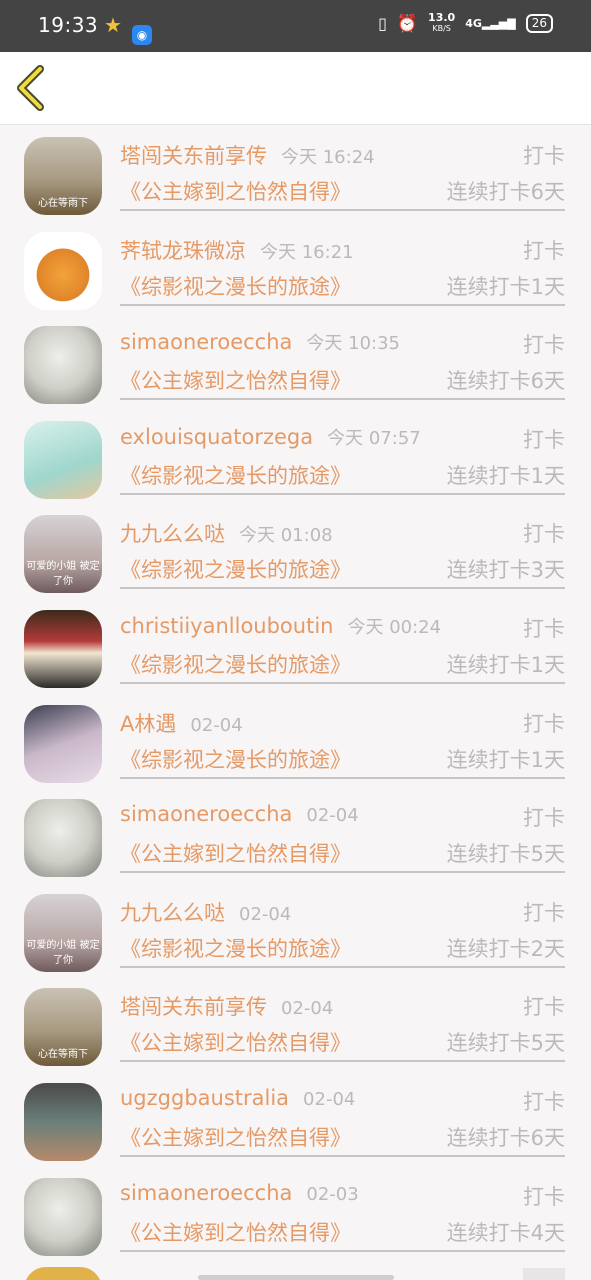 This screenshot has height=1280, width=591. What do you see at coordinates (181, 723) in the screenshot?
I see `user-name: A林遇 02-04` at bounding box center [181, 723].